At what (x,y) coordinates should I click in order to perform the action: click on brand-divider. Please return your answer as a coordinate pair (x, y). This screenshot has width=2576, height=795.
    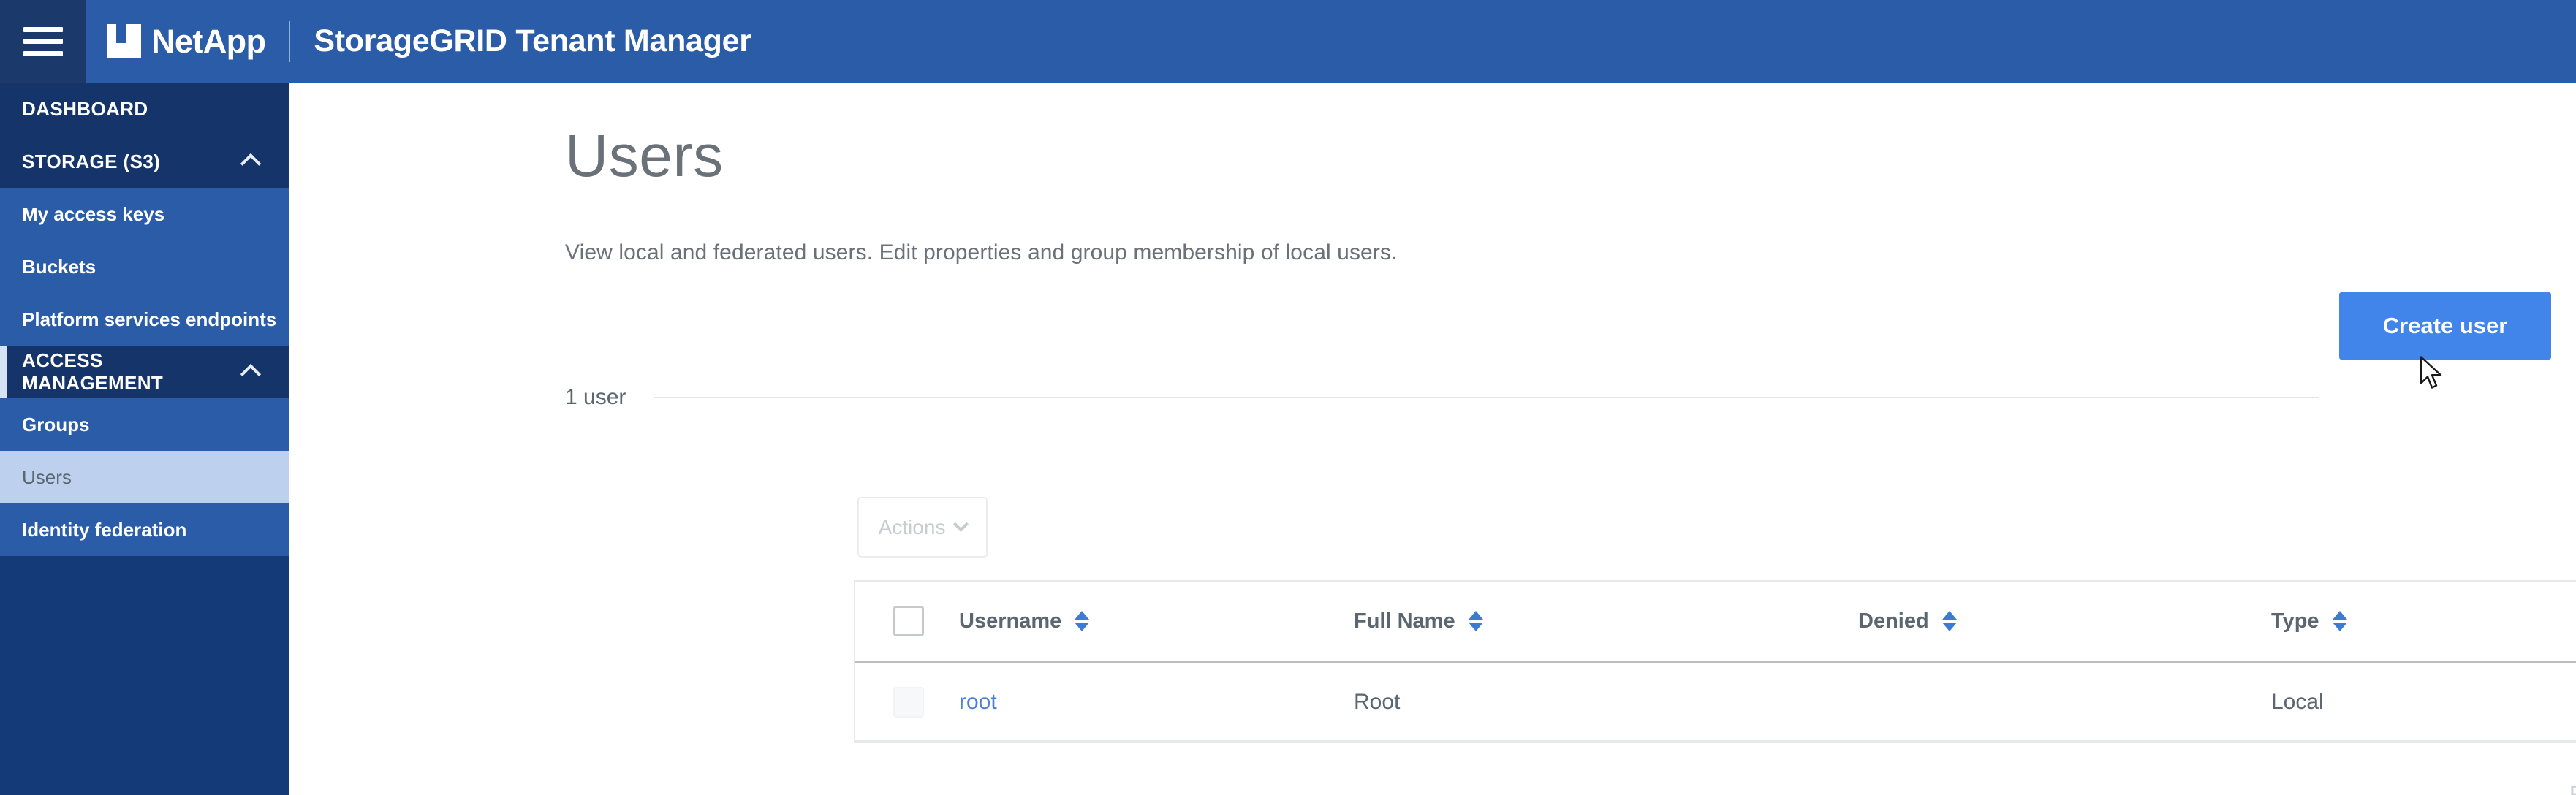
    Looking at the image, I should click on (290, 41).